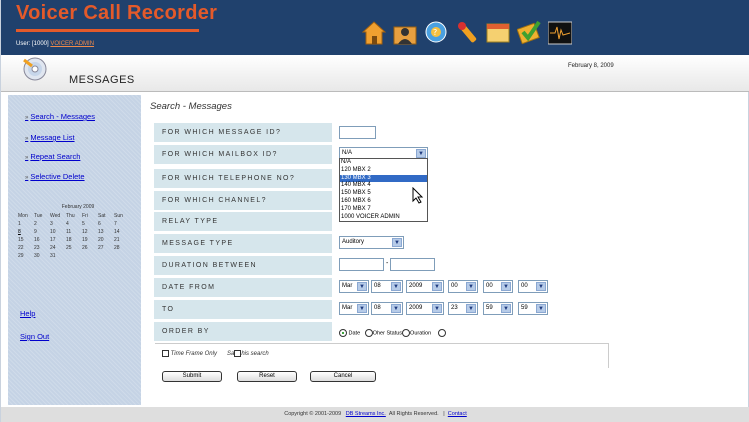 The image size is (749, 422). Describe the element at coordinates (215, 353) in the screenshot. I see `search-options: Time Frame Only Sa his search` at that location.